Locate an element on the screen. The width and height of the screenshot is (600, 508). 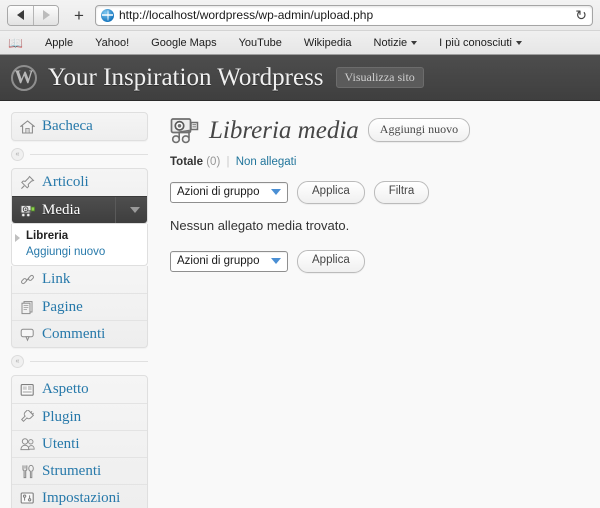
triangle-left-icon is located at coordinates (20, 15).